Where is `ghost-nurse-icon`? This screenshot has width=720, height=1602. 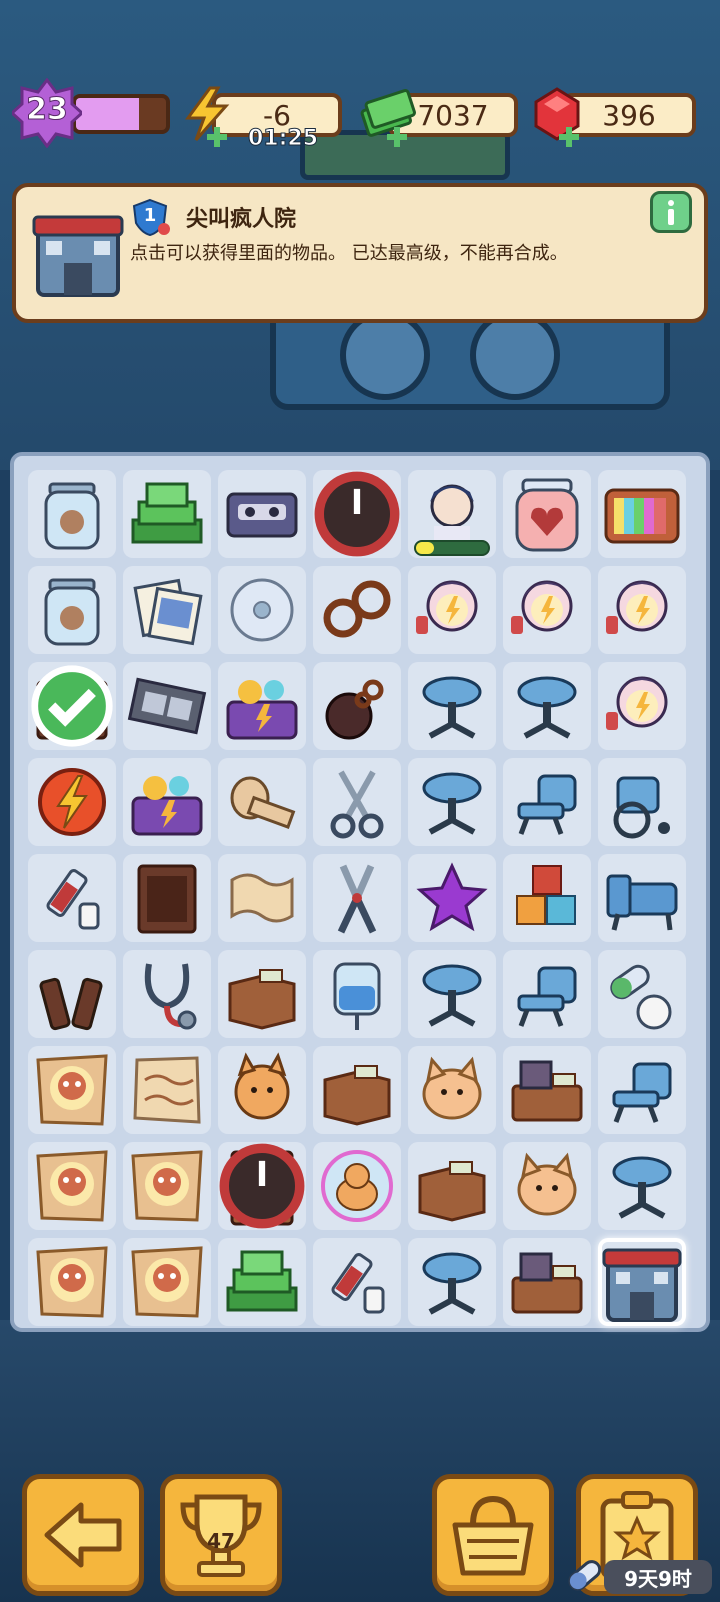 ghost-nurse-icon is located at coordinates (637, 607).